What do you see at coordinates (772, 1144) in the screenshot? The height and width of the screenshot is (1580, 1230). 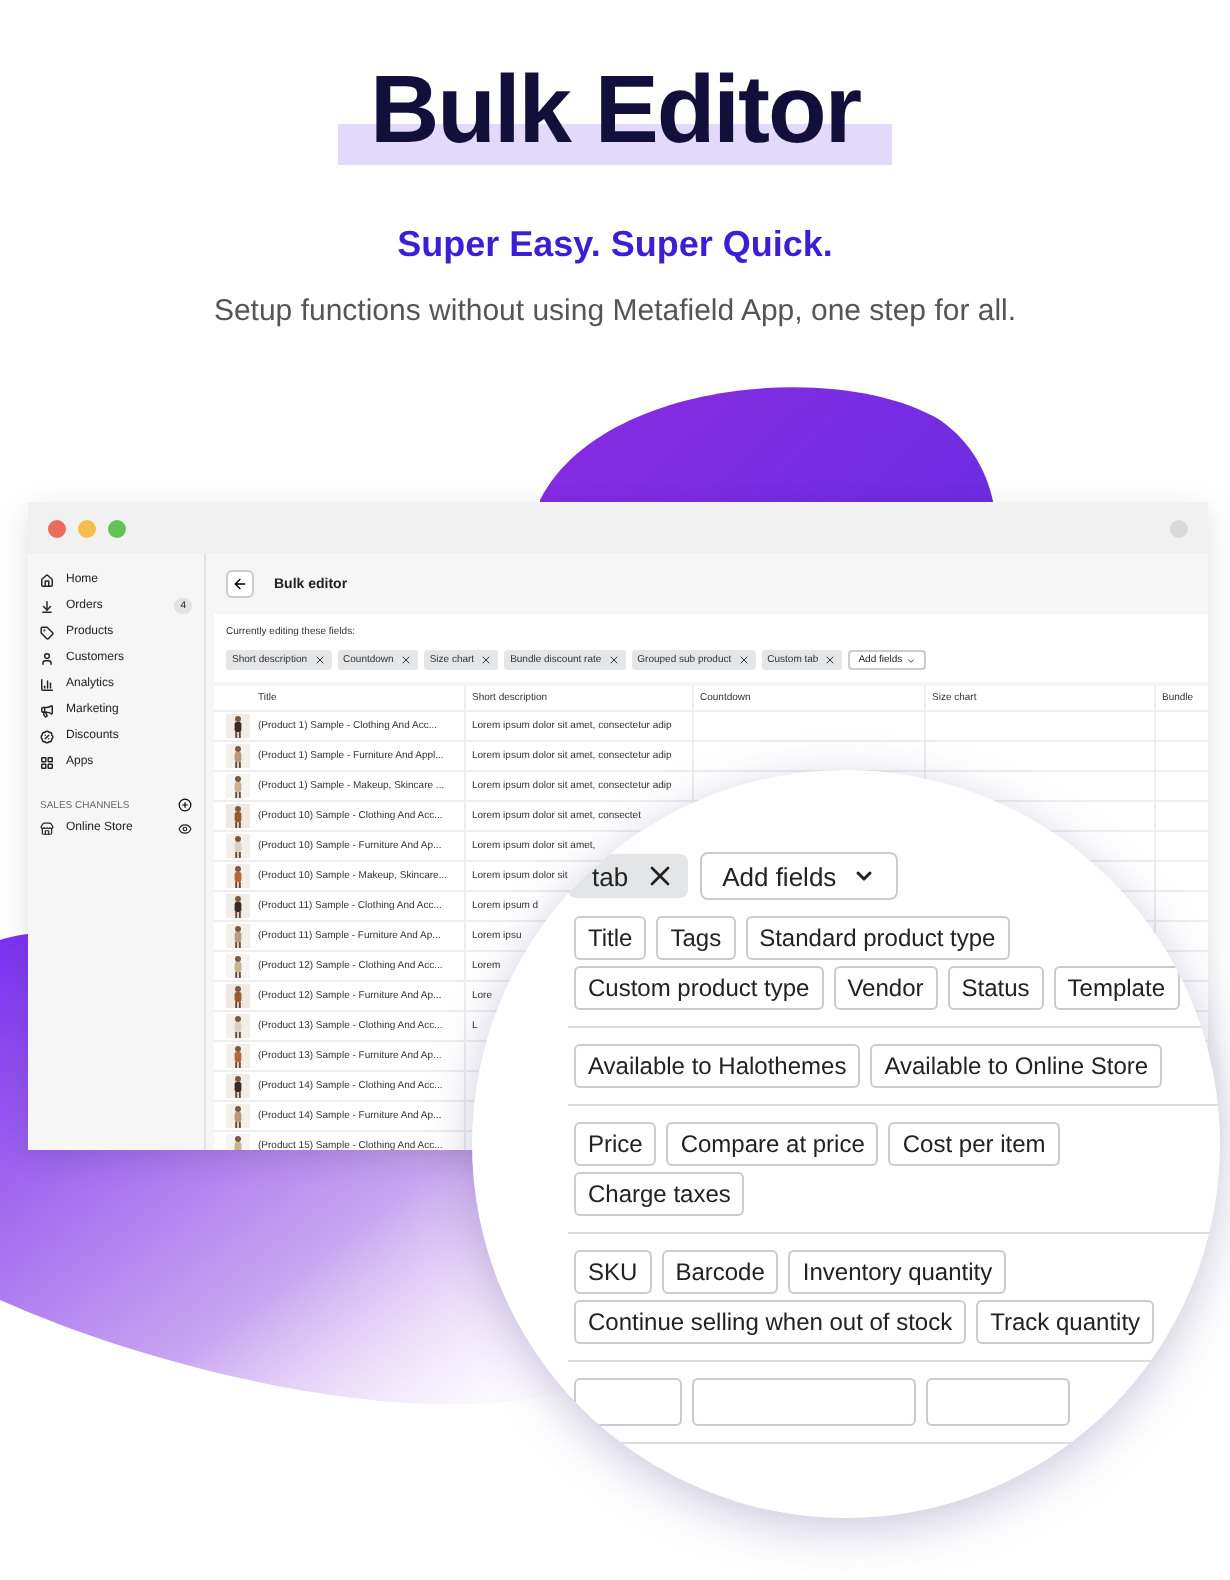 I see `field-option: Compare at price` at bounding box center [772, 1144].